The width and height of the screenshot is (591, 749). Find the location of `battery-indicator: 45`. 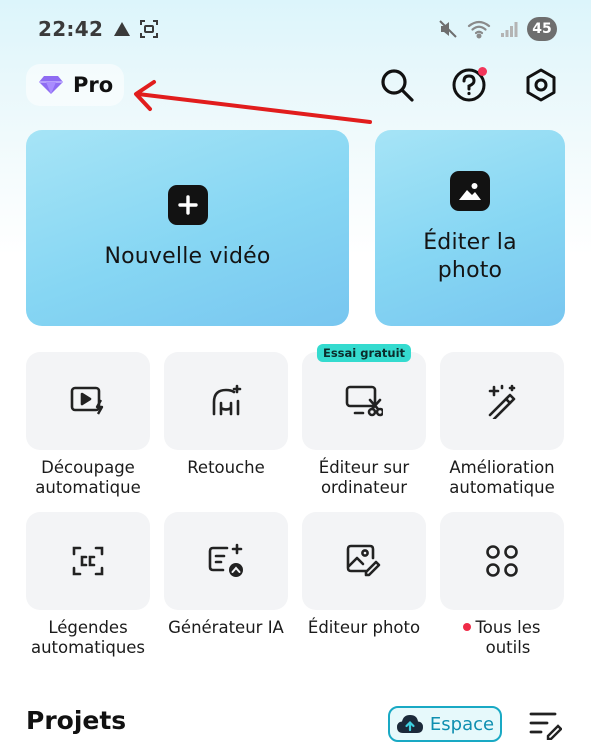

battery-indicator: 45 is located at coordinates (542, 29).